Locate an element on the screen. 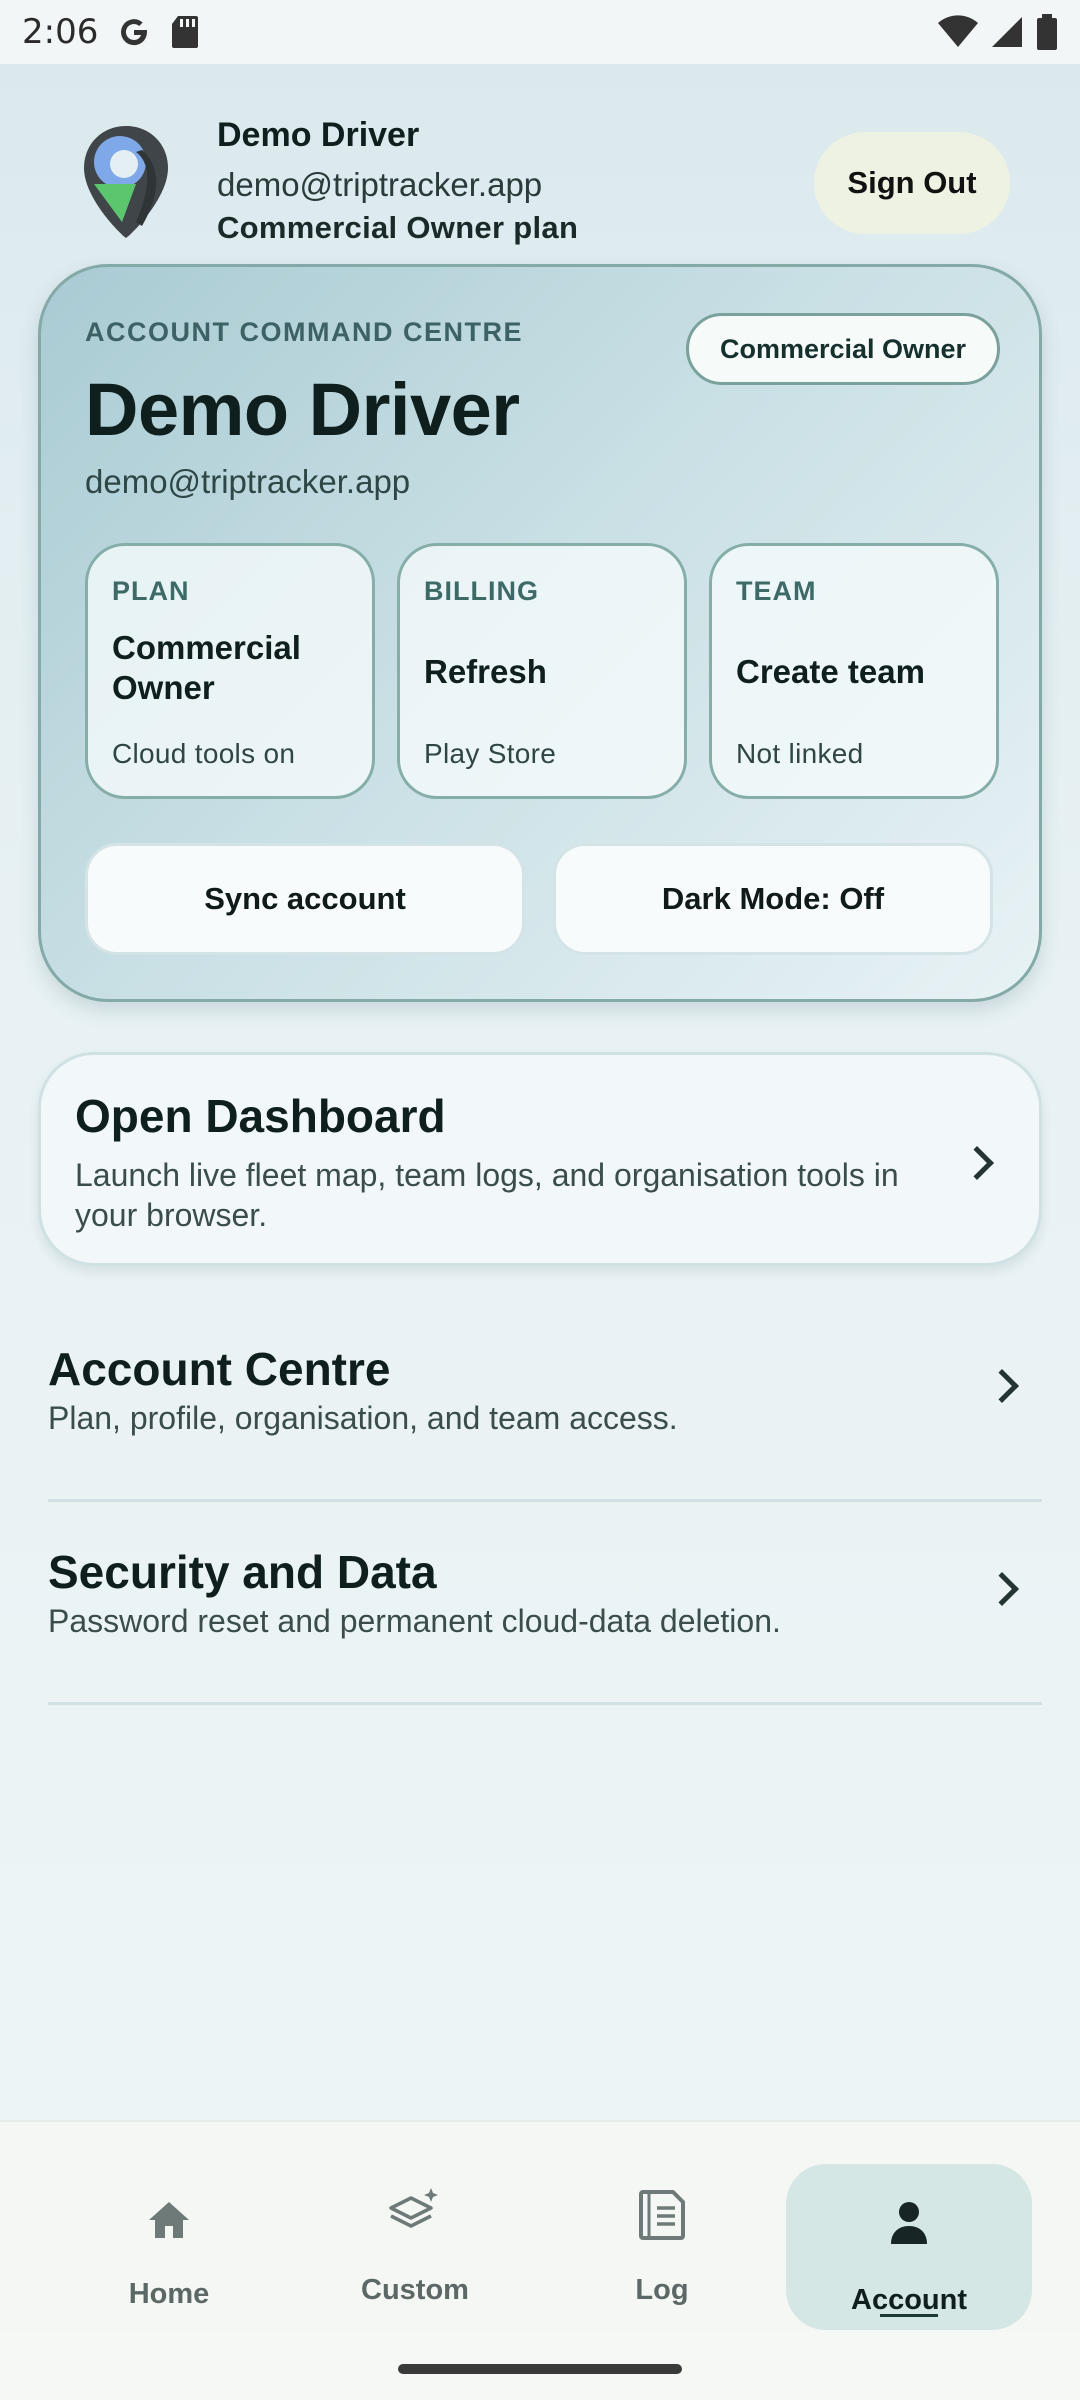 This screenshot has height=2400, width=1080. plan-tile-heading: PLAN is located at coordinates (151, 591).